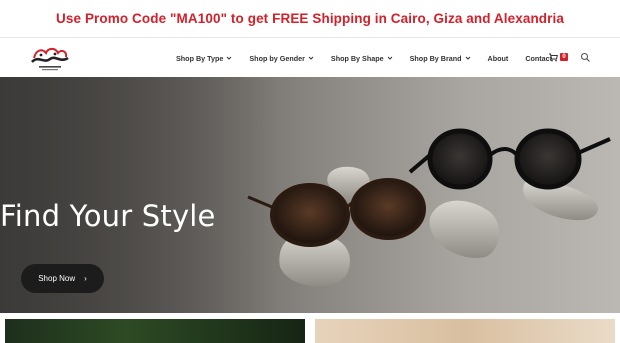 This screenshot has width=620, height=343. I want to click on brand-logo, so click(50, 58).